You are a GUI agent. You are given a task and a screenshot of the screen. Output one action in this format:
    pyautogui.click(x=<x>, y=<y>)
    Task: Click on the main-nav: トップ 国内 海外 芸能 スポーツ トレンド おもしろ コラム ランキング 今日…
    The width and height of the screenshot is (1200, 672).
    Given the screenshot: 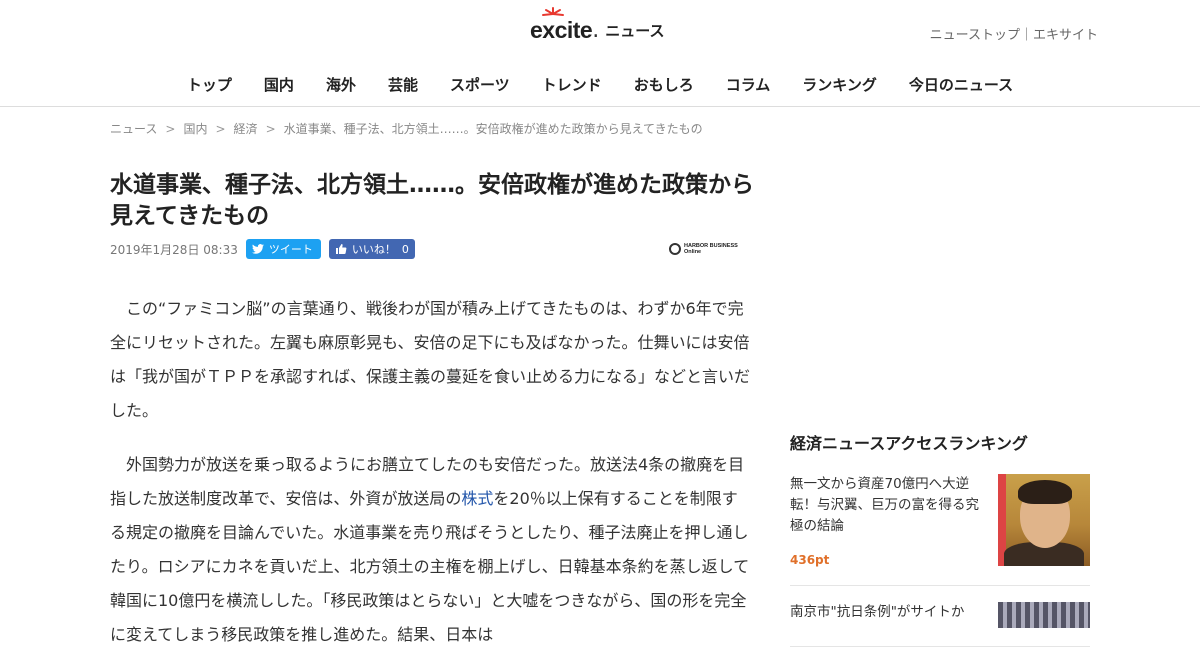 What is the action you would take?
    pyautogui.click(x=600, y=85)
    